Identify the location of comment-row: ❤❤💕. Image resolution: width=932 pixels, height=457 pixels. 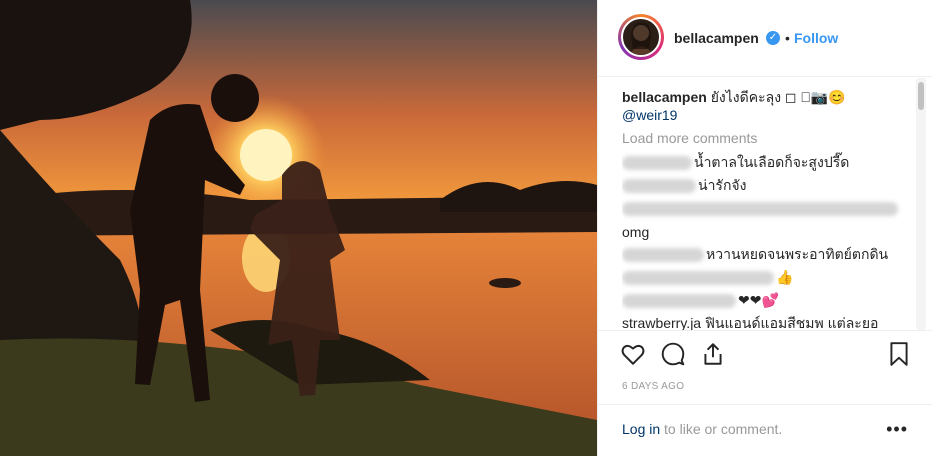
(767, 300).